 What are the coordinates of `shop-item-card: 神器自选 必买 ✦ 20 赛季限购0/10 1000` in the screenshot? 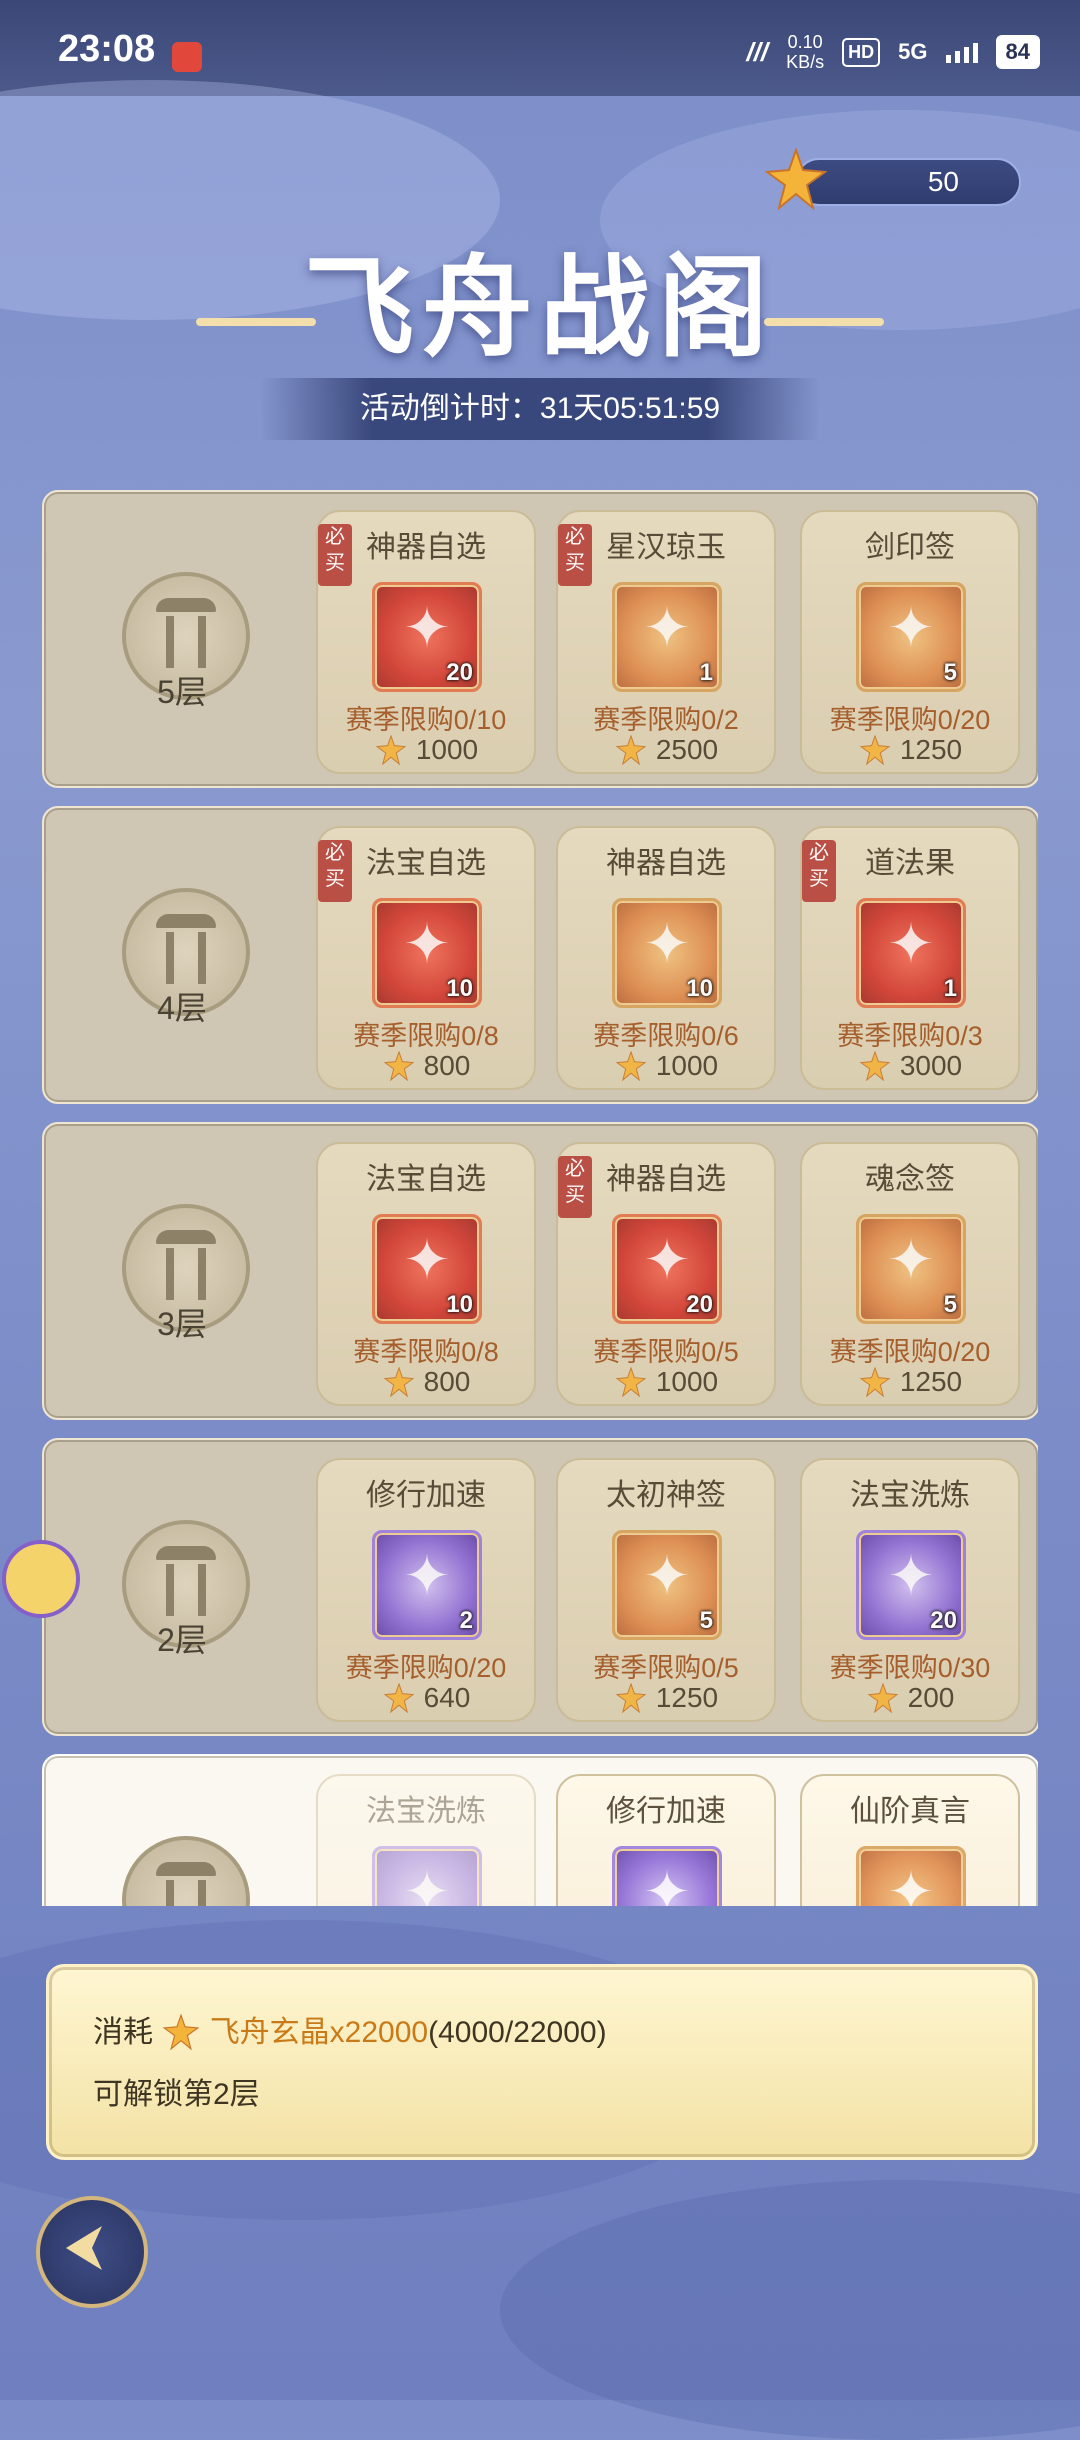 It's located at (426, 642).